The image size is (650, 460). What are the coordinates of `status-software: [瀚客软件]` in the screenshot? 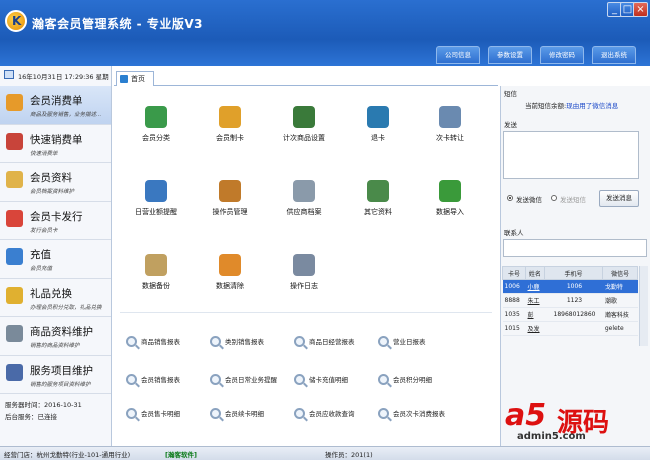 It's located at (181, 454).